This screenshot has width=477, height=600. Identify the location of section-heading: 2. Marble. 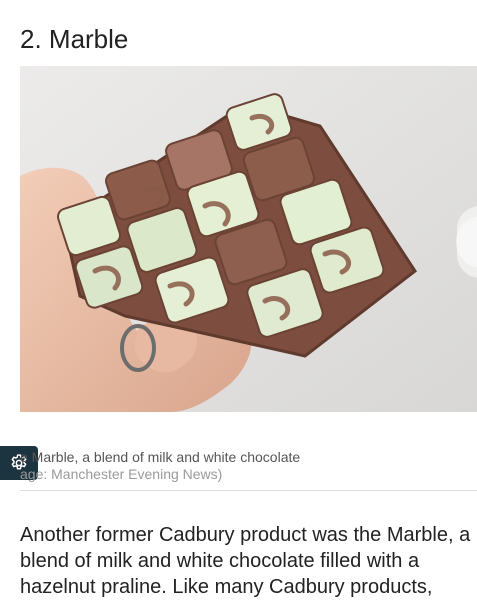
(74, 39).